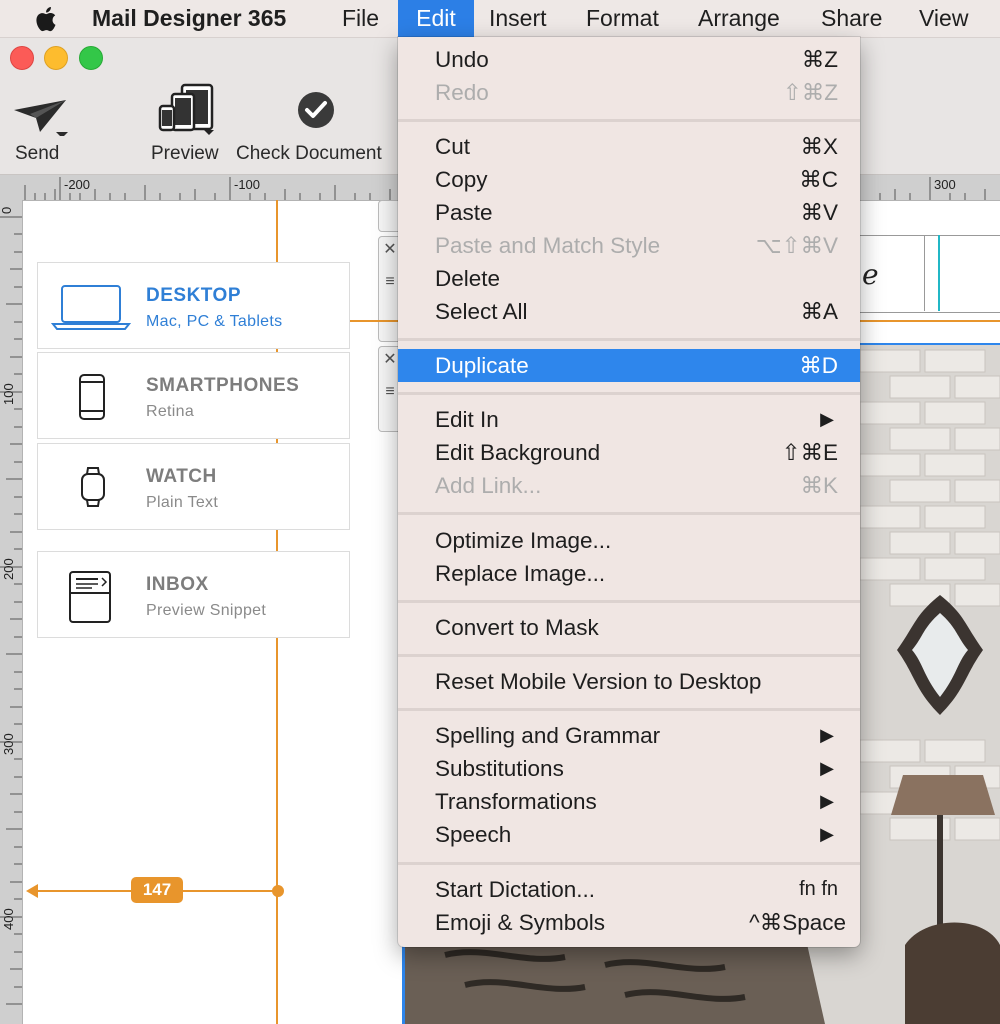  Describe the element at coordinates (629, 59) in the screenshot. I see `menu-item-undo: Undo ⌘Z` at that location.